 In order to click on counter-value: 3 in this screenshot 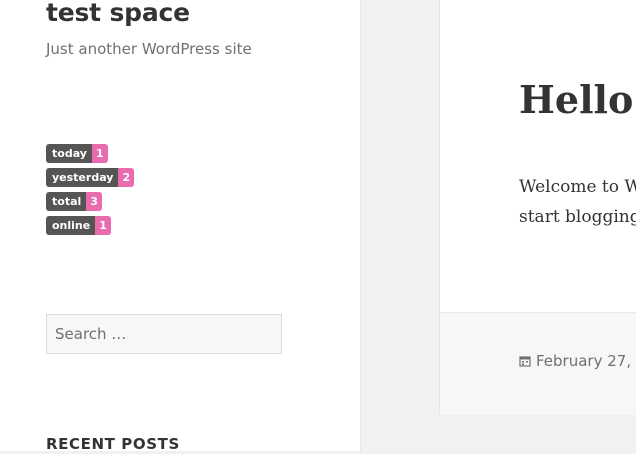, I will do `click(94, 201)`.